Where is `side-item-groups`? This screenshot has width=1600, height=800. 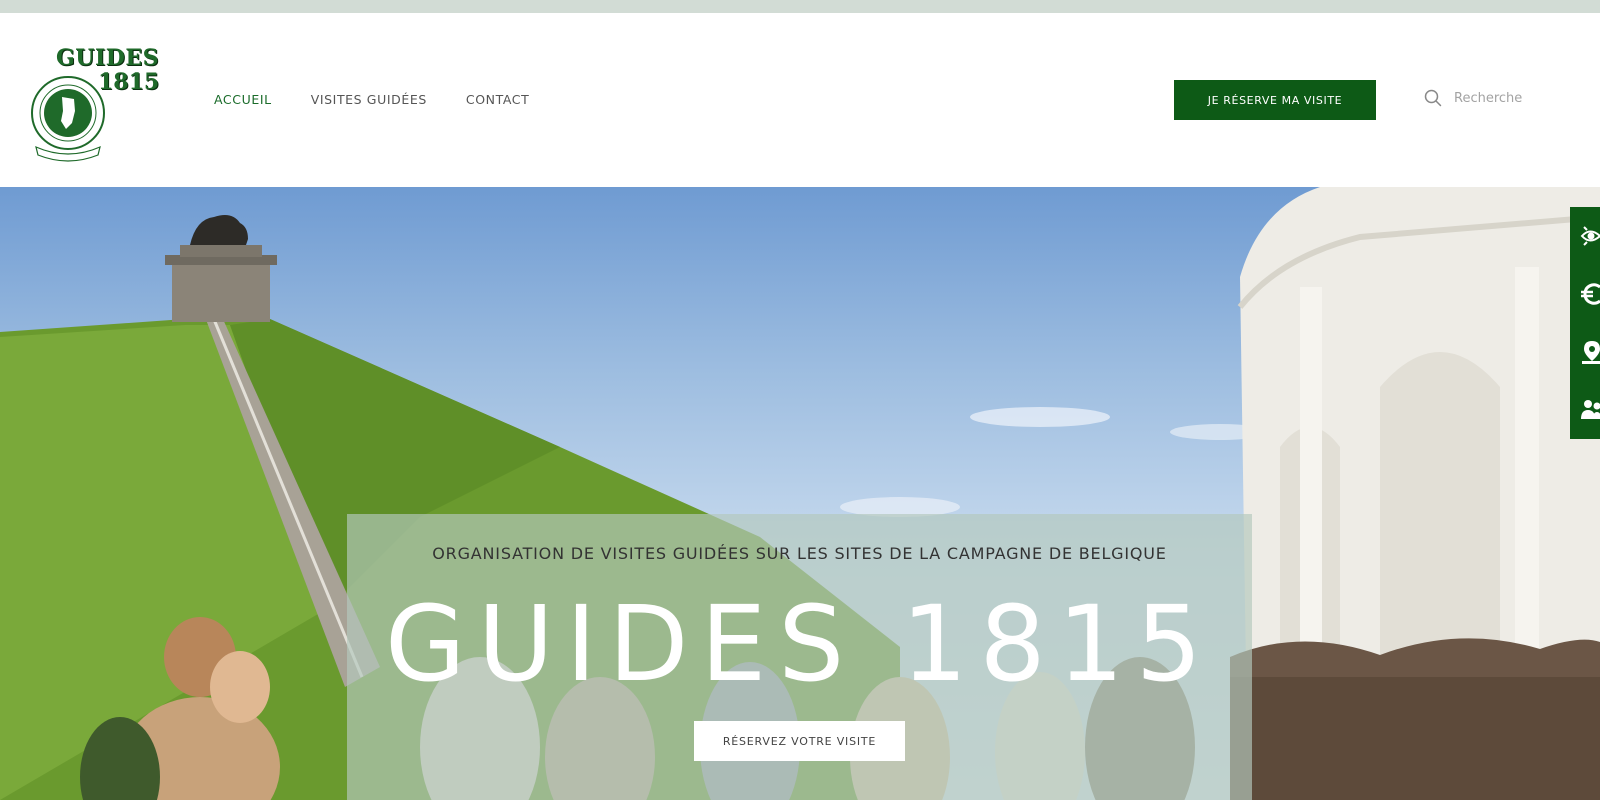 side-item-groups is located at coordinates (1585, 410).